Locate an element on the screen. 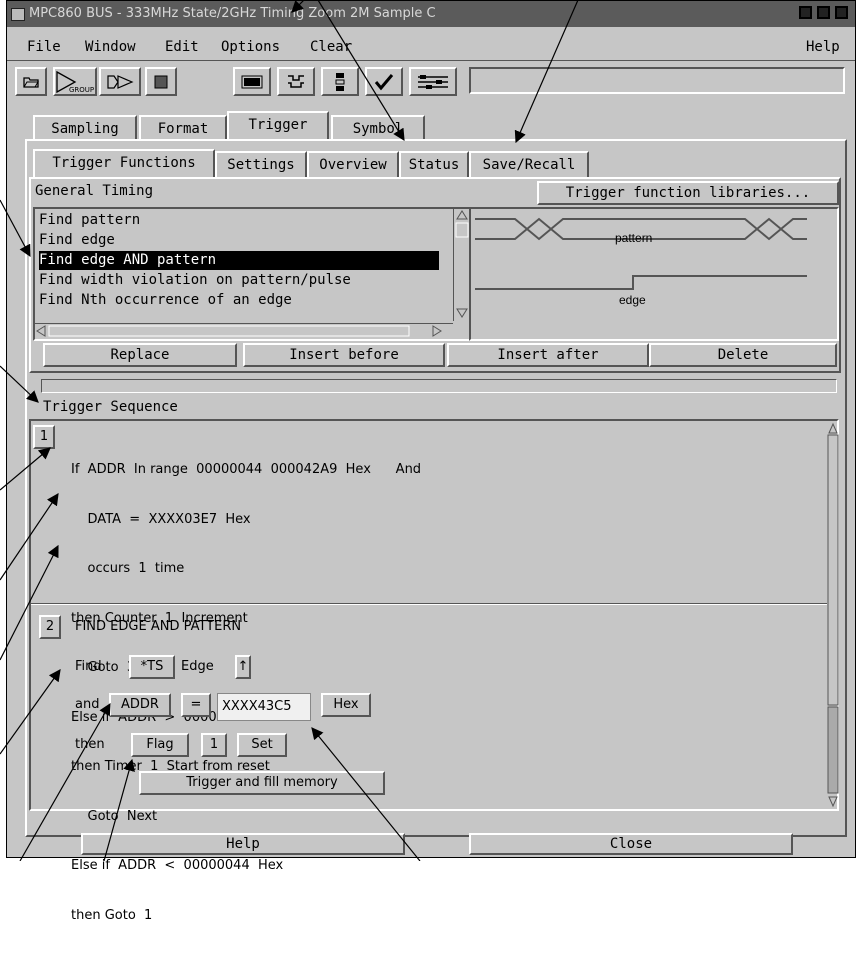 This screenshot has width=860, height=957. base-select: Hex is located at coordinates (346, 705).